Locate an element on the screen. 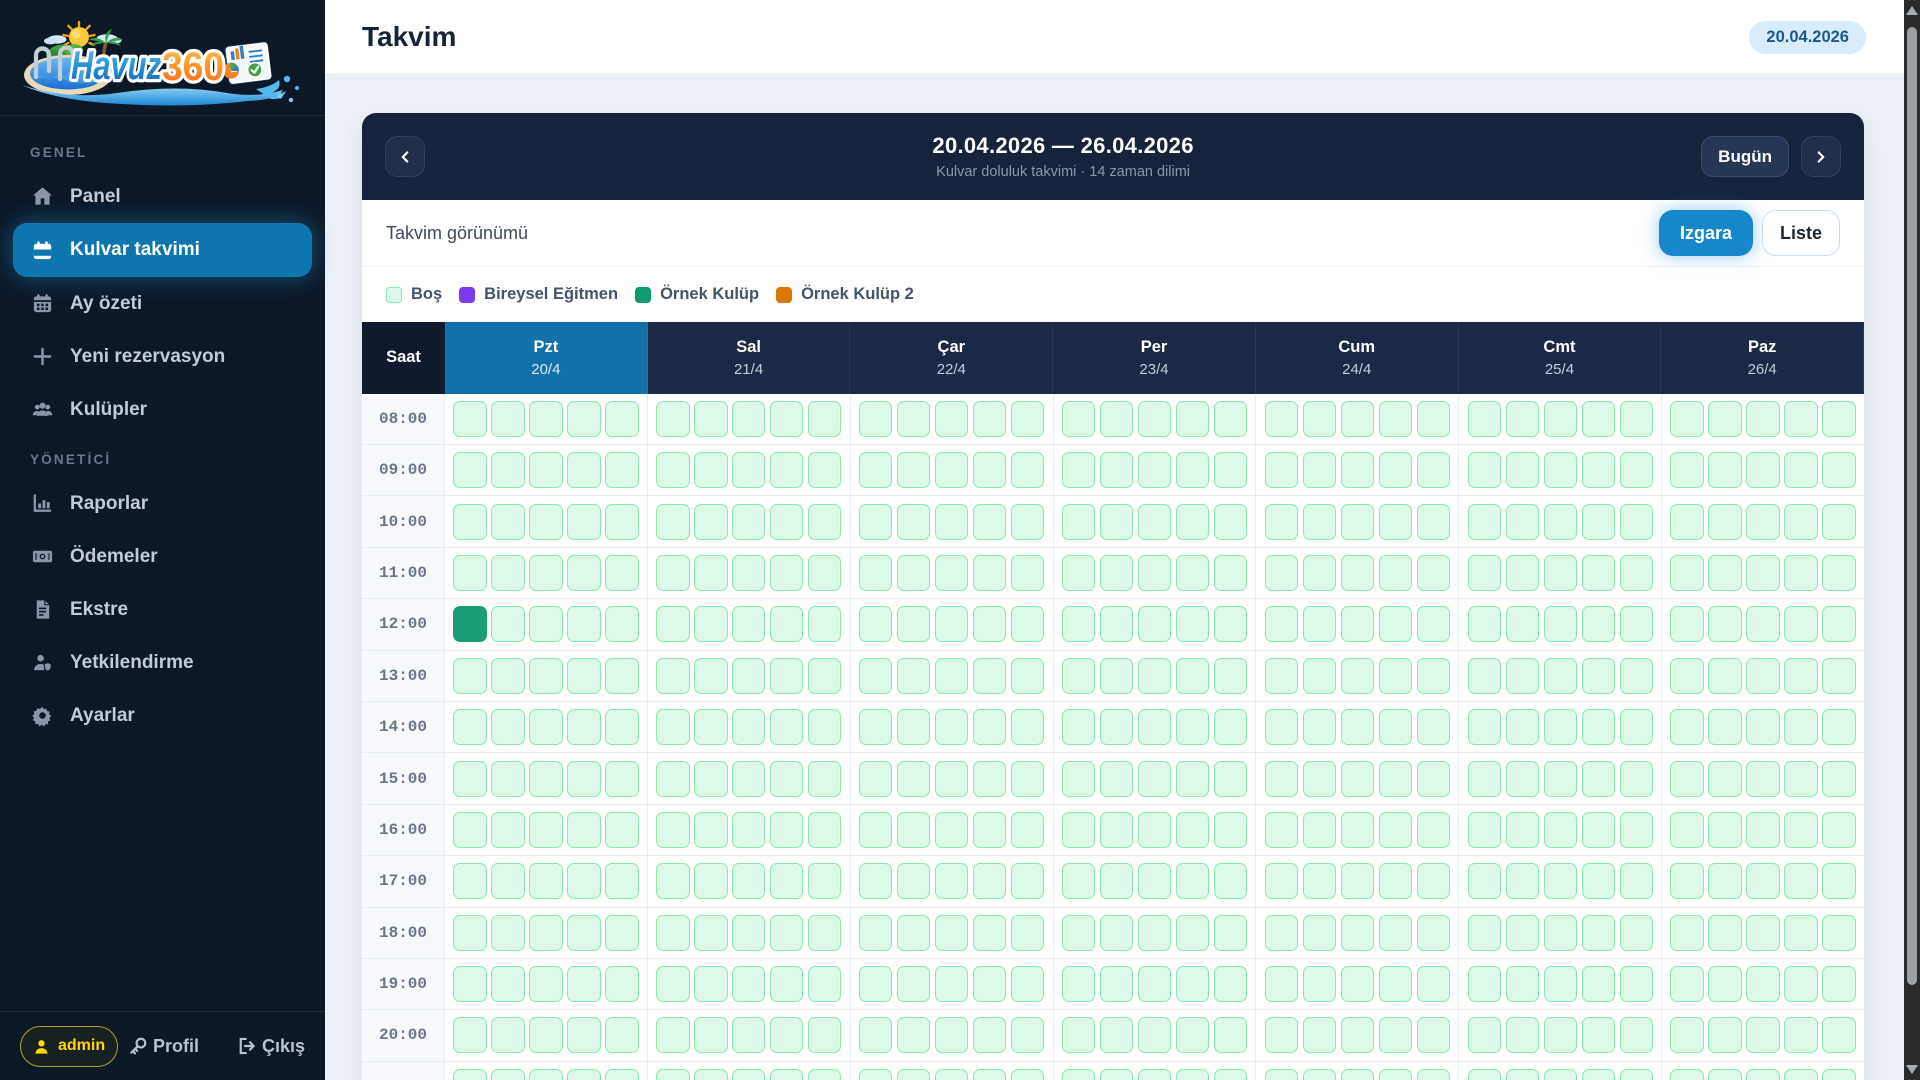 The height and width of the screenshot is (1080, 1920). svg-text: 360 is located at coordinates (193, 67).